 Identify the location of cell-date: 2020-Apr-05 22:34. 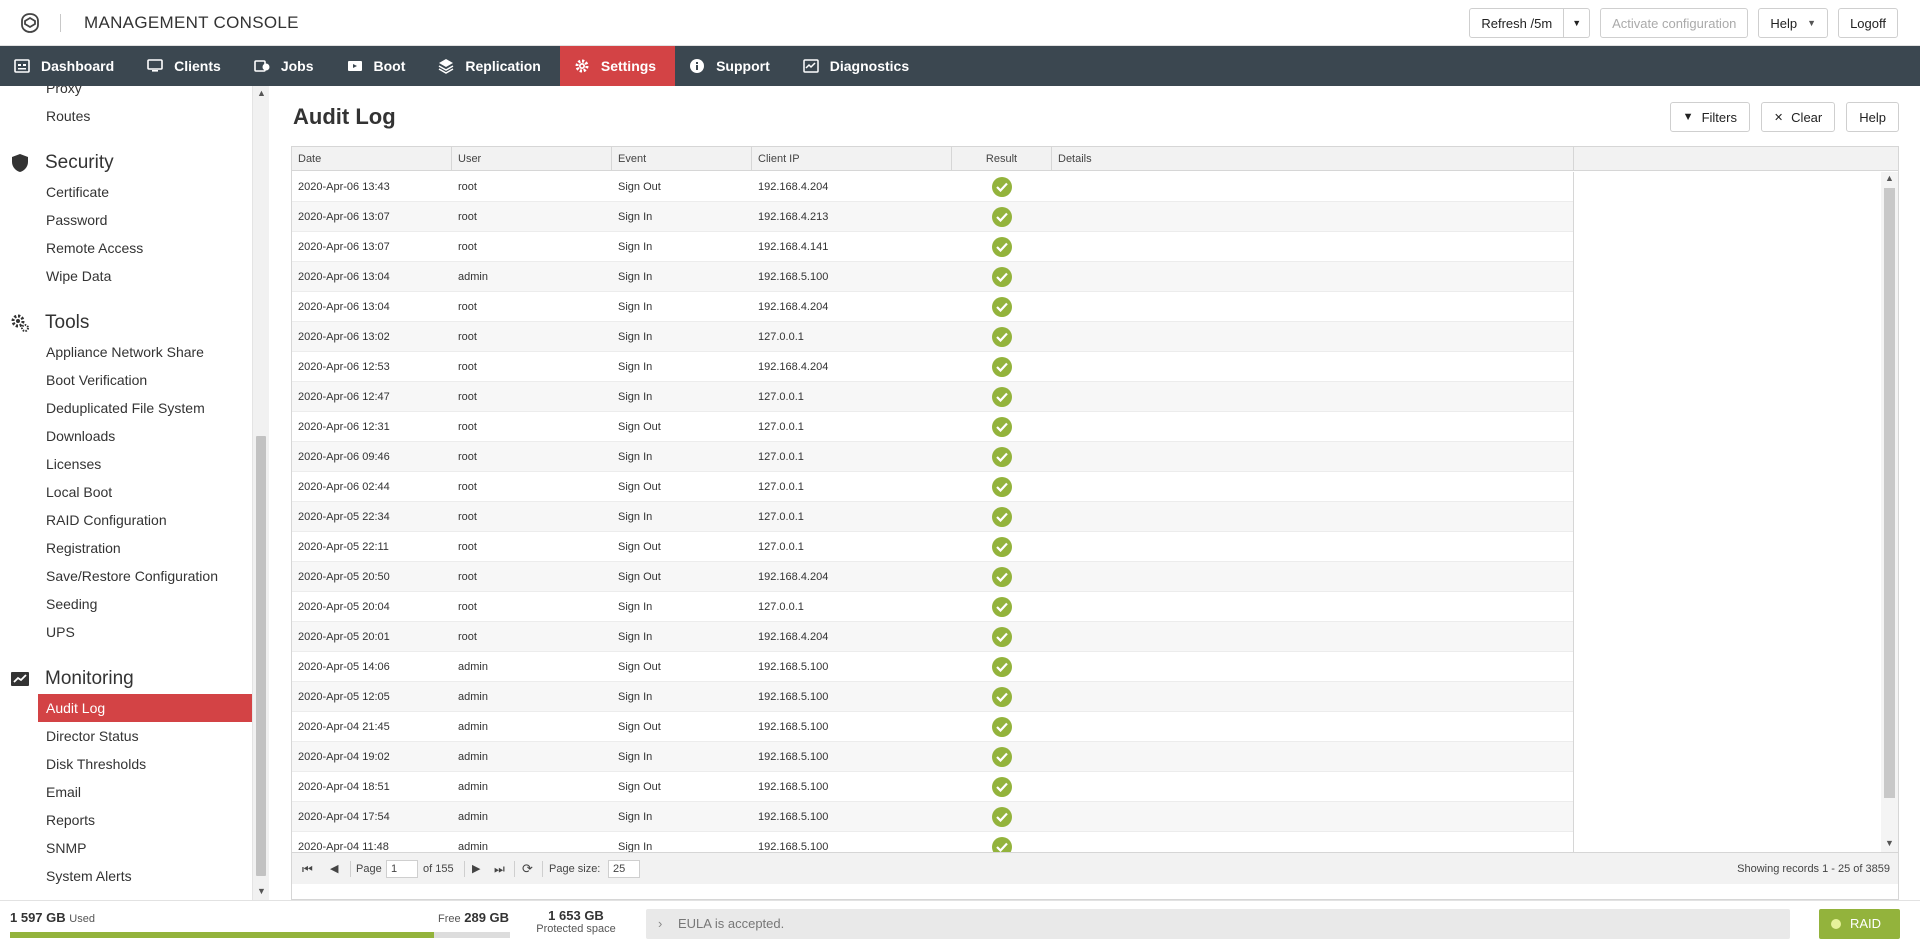
(344, 517).